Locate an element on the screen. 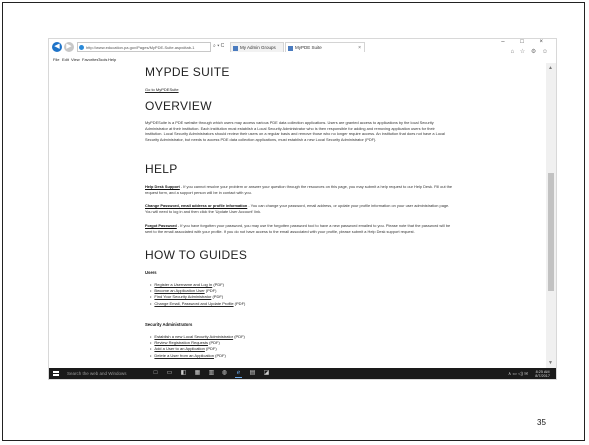  app-icon: ▥ is located at coordinates (211, 373).